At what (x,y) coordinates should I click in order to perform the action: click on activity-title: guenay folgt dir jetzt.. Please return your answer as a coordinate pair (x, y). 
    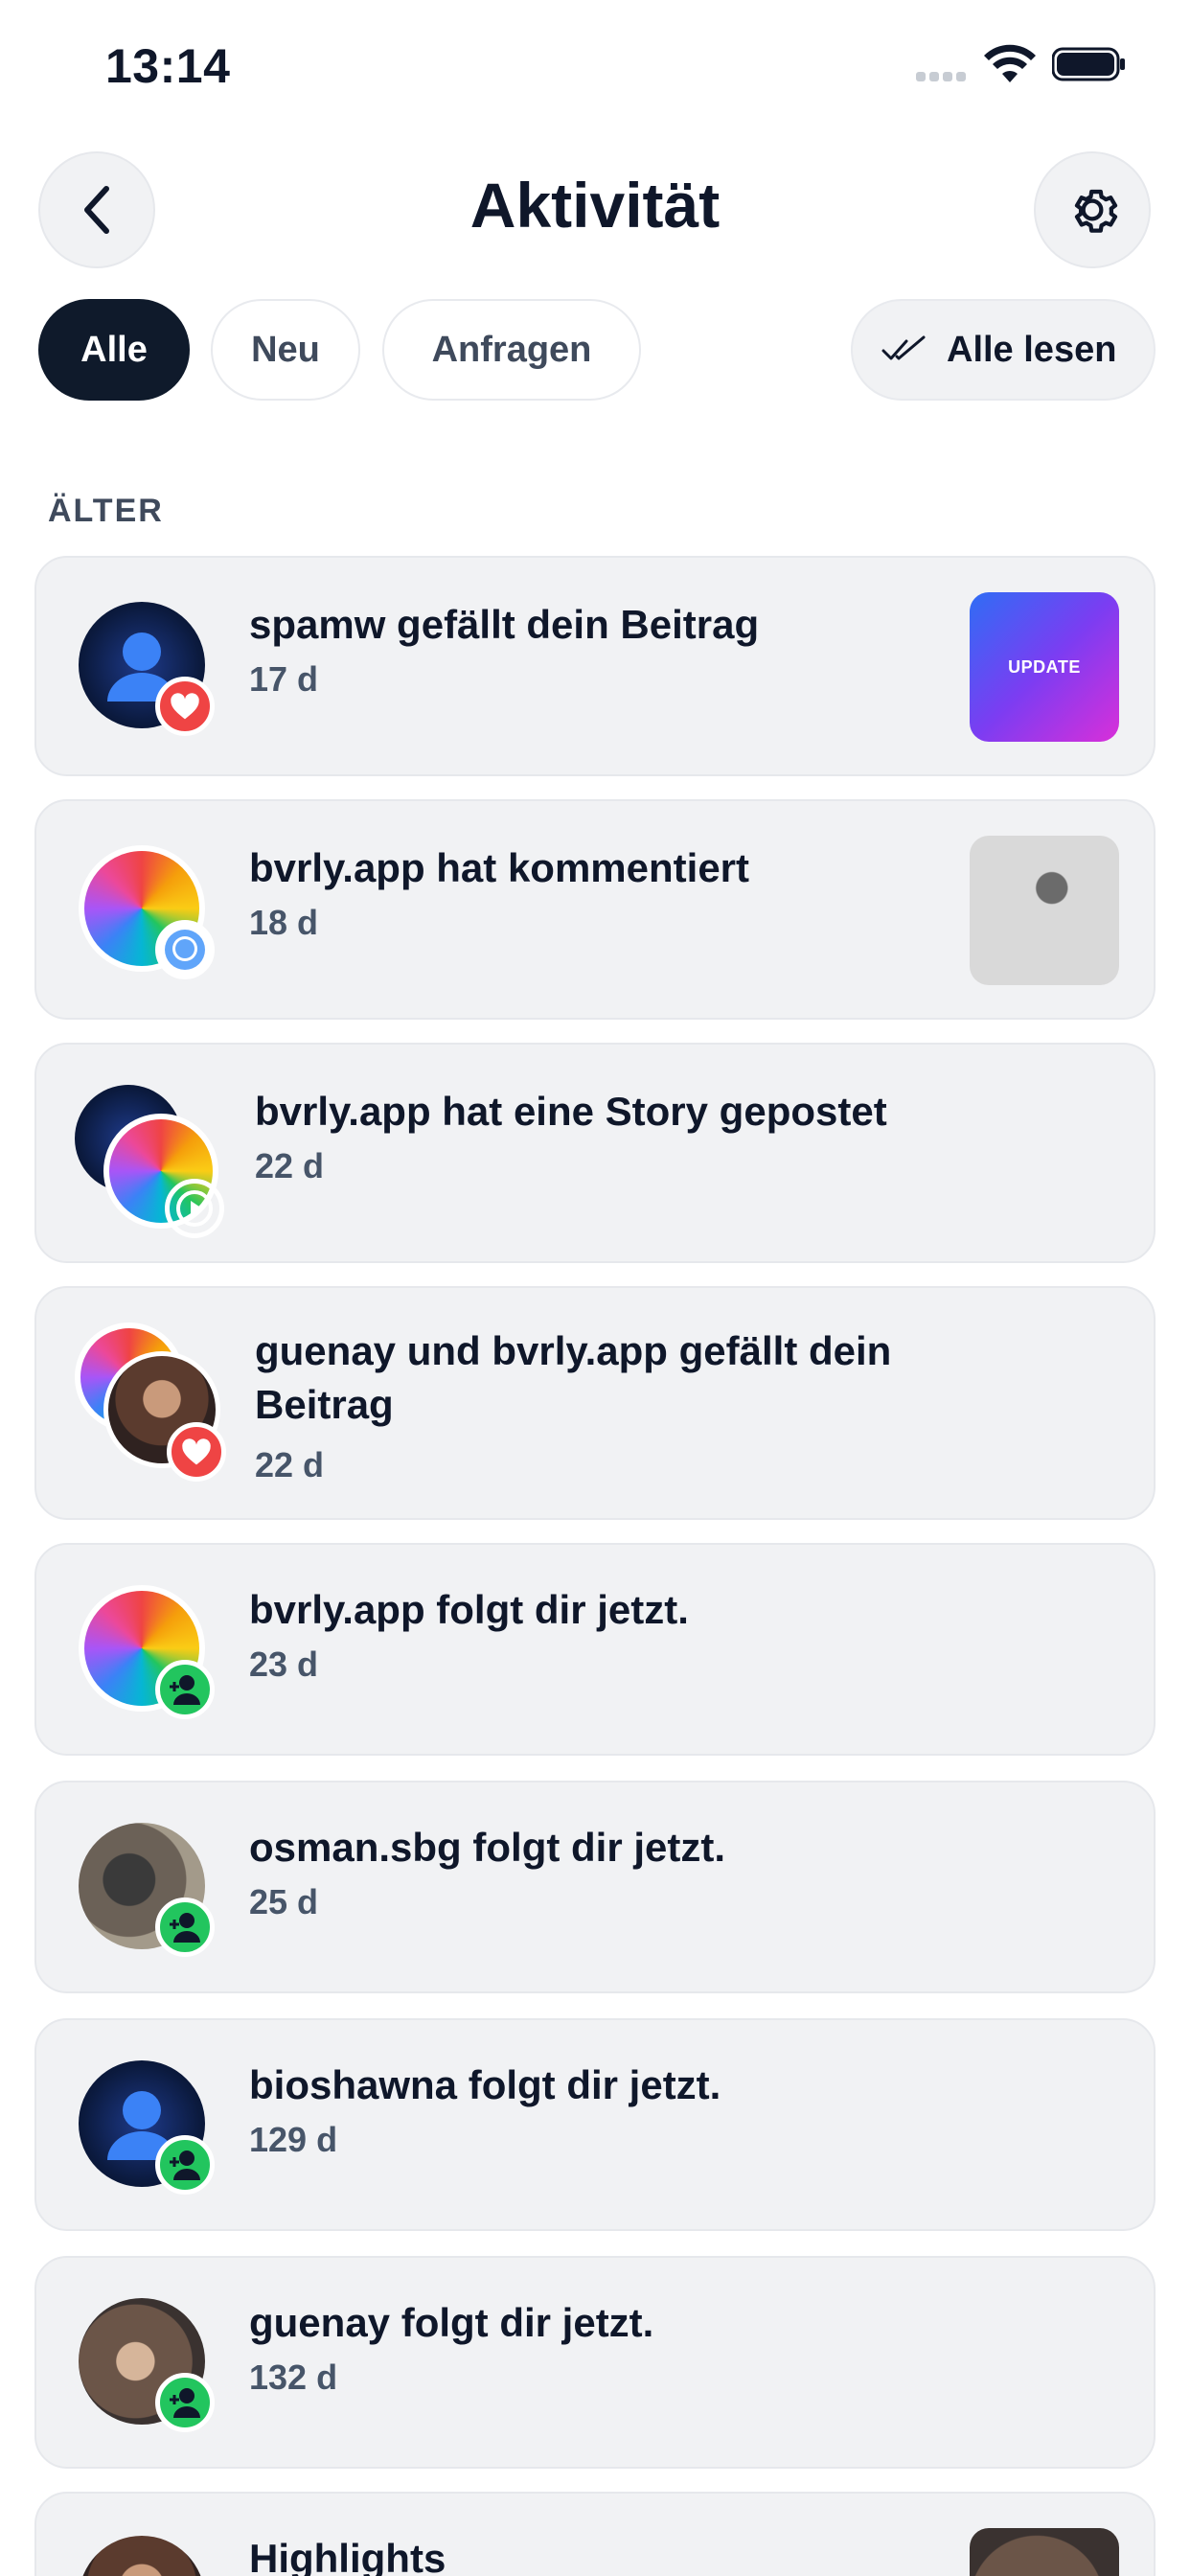
    Looking at the image, I should click on (452, 2322).